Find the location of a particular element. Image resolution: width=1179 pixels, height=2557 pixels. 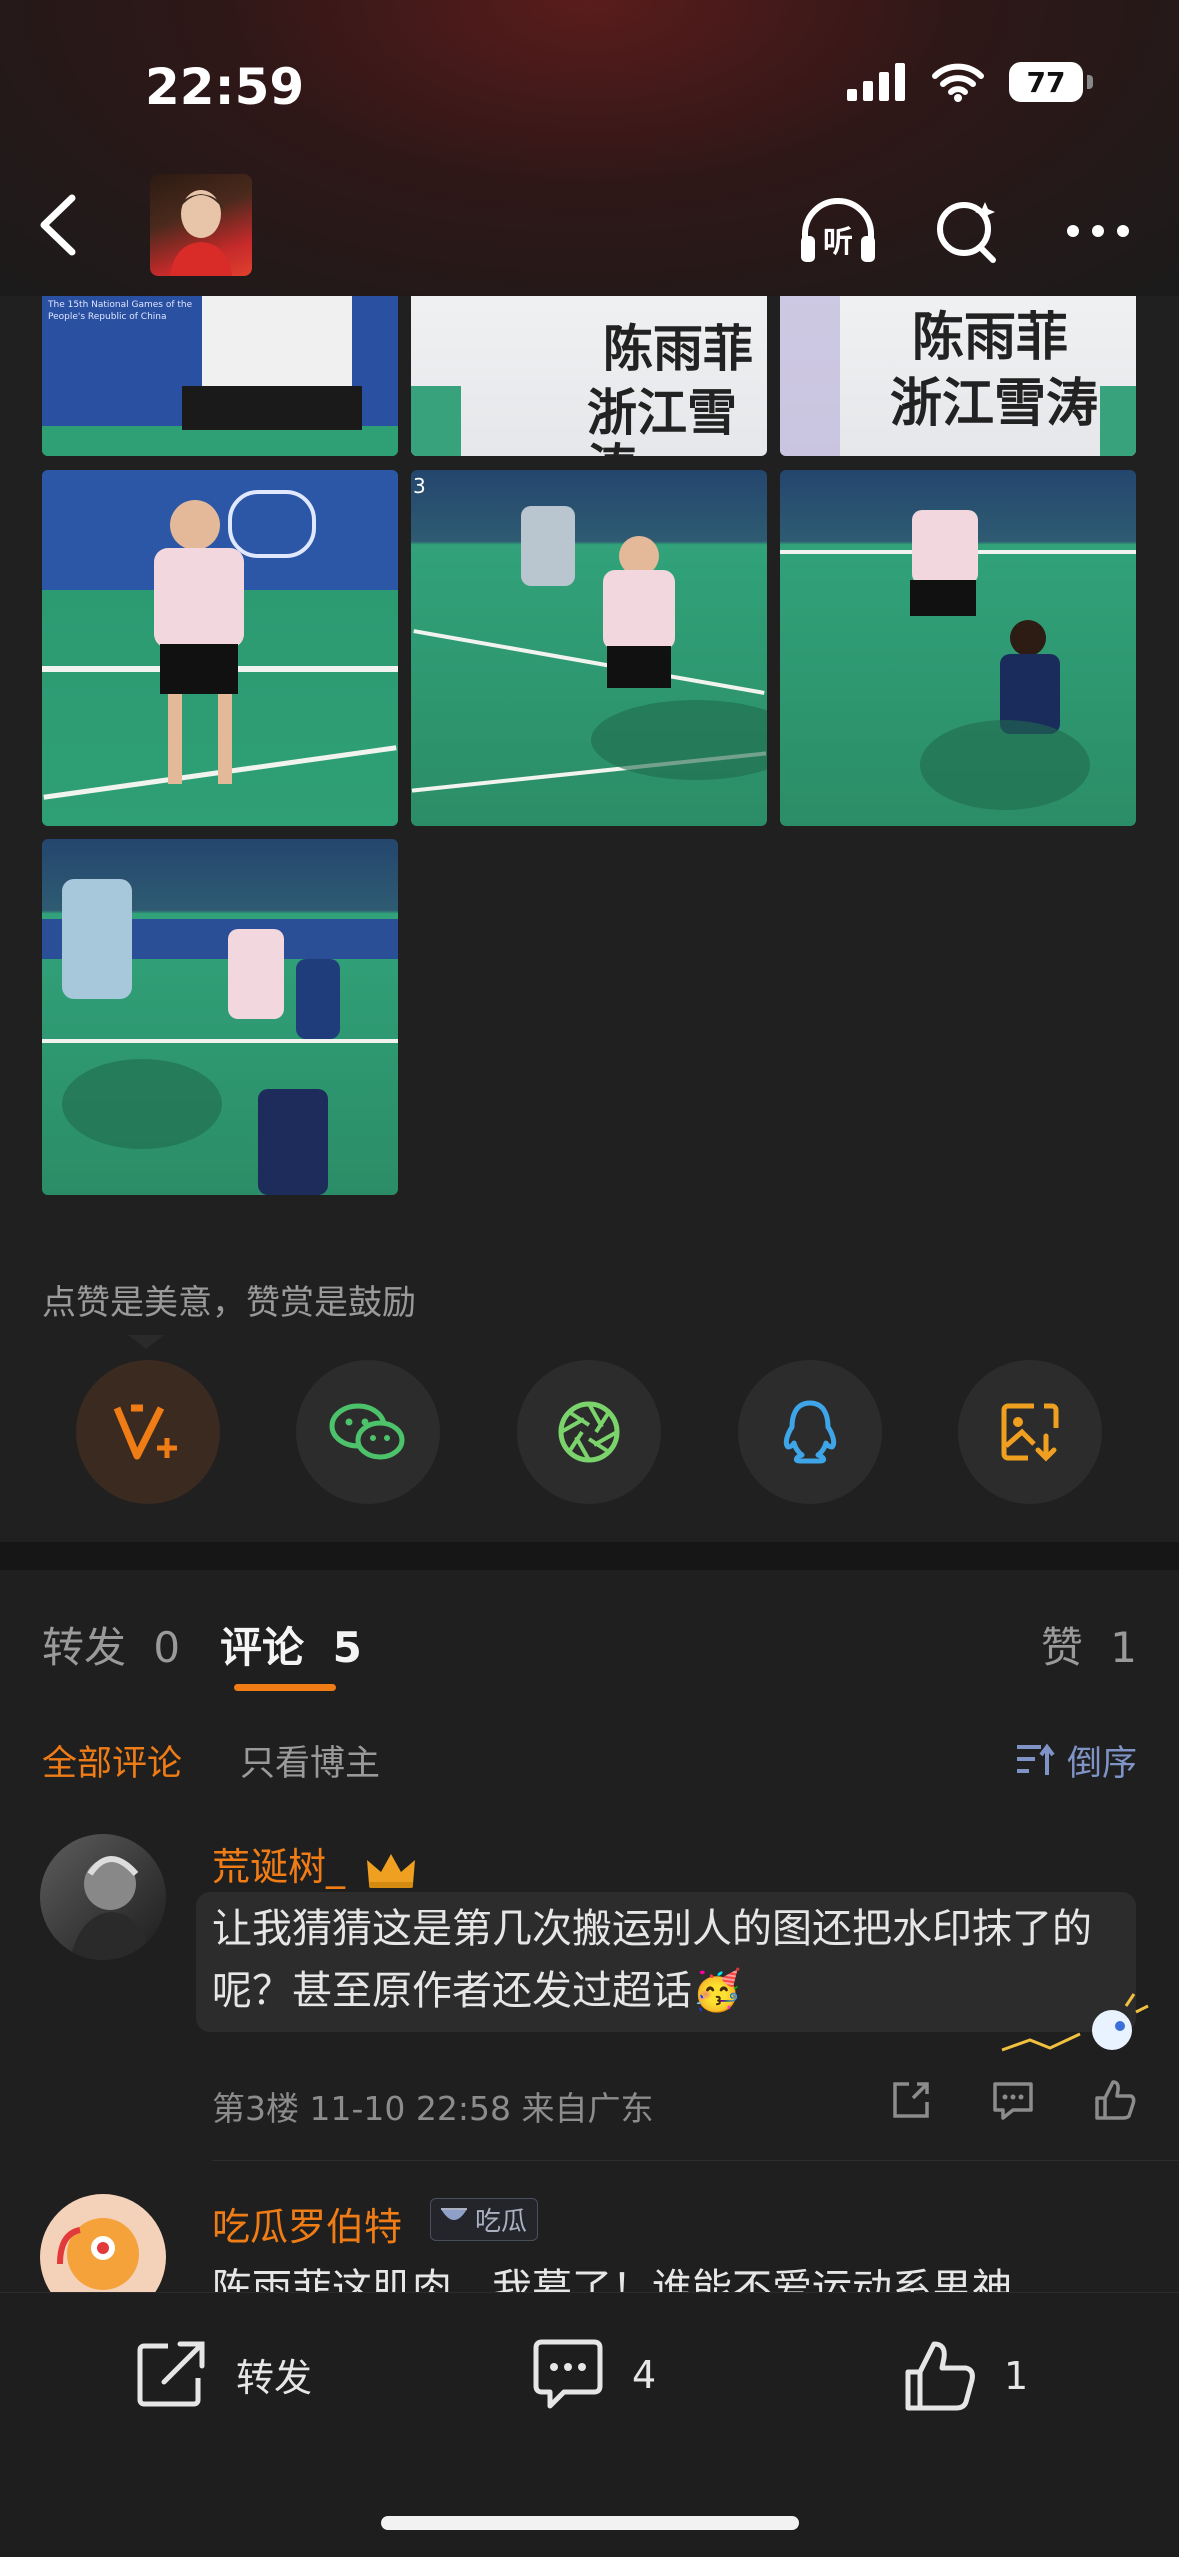

wechat-icon is located at coordinates (367, 1431).